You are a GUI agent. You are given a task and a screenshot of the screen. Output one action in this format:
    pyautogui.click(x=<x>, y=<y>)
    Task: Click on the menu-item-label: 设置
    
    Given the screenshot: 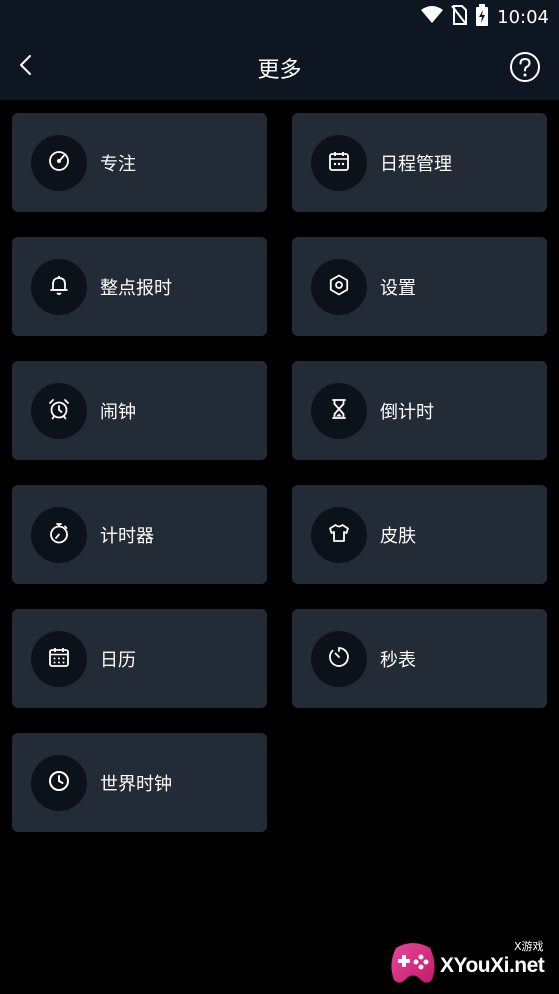 What is the action you would take?
    pyautogui.click(x=398, y=288)
    